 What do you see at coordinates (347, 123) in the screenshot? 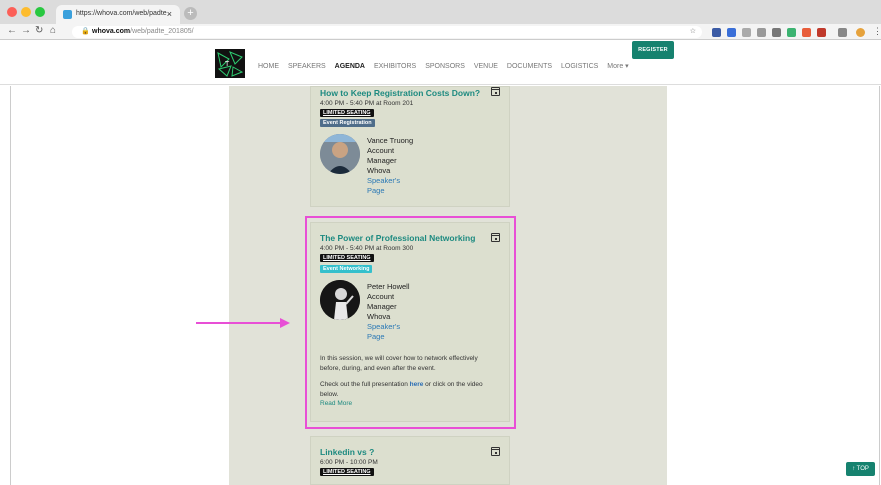
I see `session-tag: Event Registration` at bounding box center [347, 123].